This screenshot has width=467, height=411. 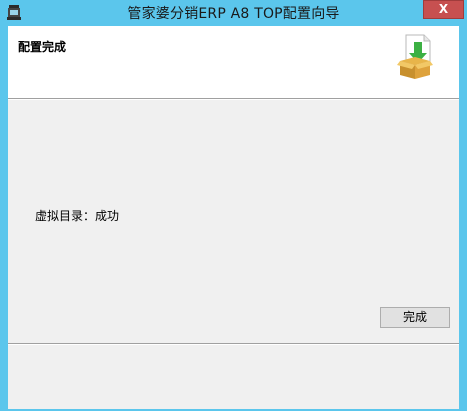 What do you see at coordinates (233, 344) in the screenshot?
I see `footer-divider` at bounding box center [233, 344].